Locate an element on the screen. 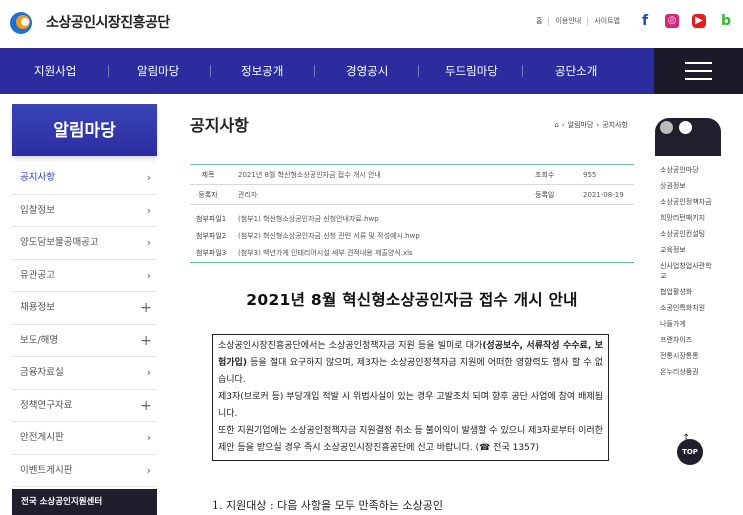 The image size is (743, 515). quick-item: 협업활성화 is located at coordinates (688, 292).